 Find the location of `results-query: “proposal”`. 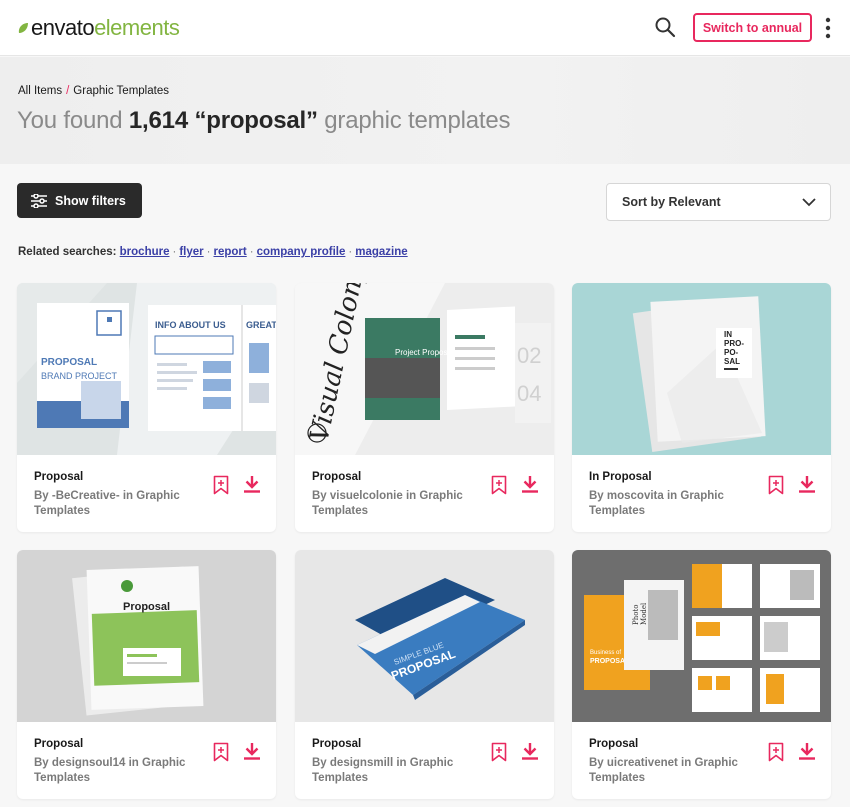

results-query: “proposal” is located at coordinates (256, 120).